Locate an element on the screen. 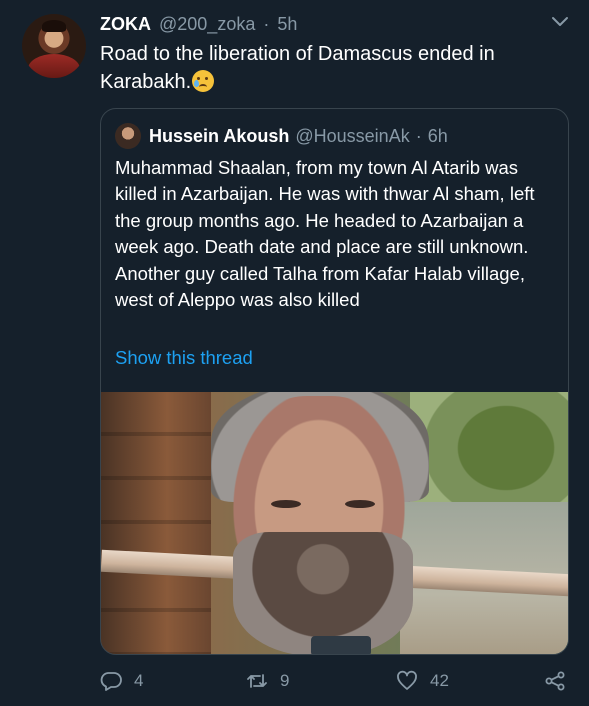 This screenshot has height=706, width=589. quoted-header: Hussein Akoush @HousseinAk · 6h is located at coordinates (298, 136).